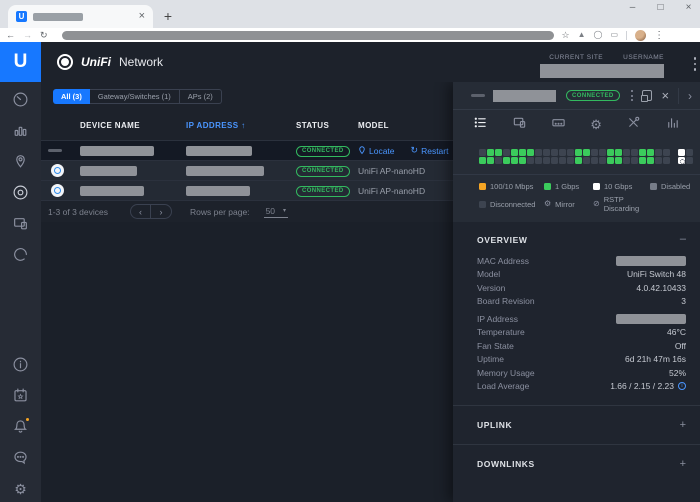  Describe the element at coordinates (141, 211) in the screenshot. I see `prev-page-button: ‹` at that location.